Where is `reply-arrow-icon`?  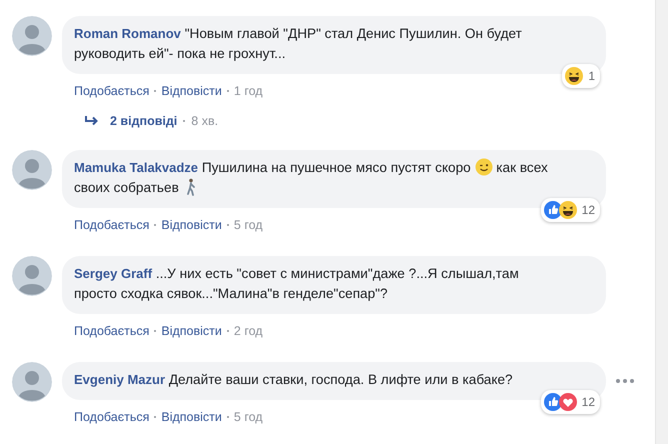
reply-arrow-icon is located at coordinates (92, 121).